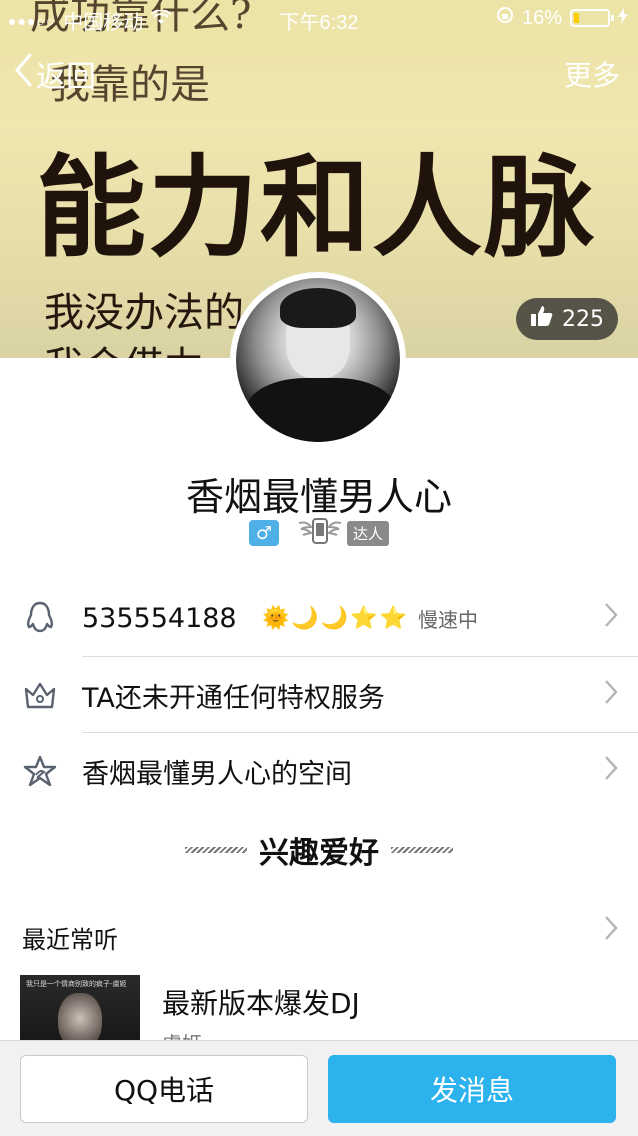 This screenshot has height=1136, width=638. What do you see at coordinates (316, 207) in the screenshot?
I see `banner-line-3: 能力和人脉` at bounding box center [316, 207].